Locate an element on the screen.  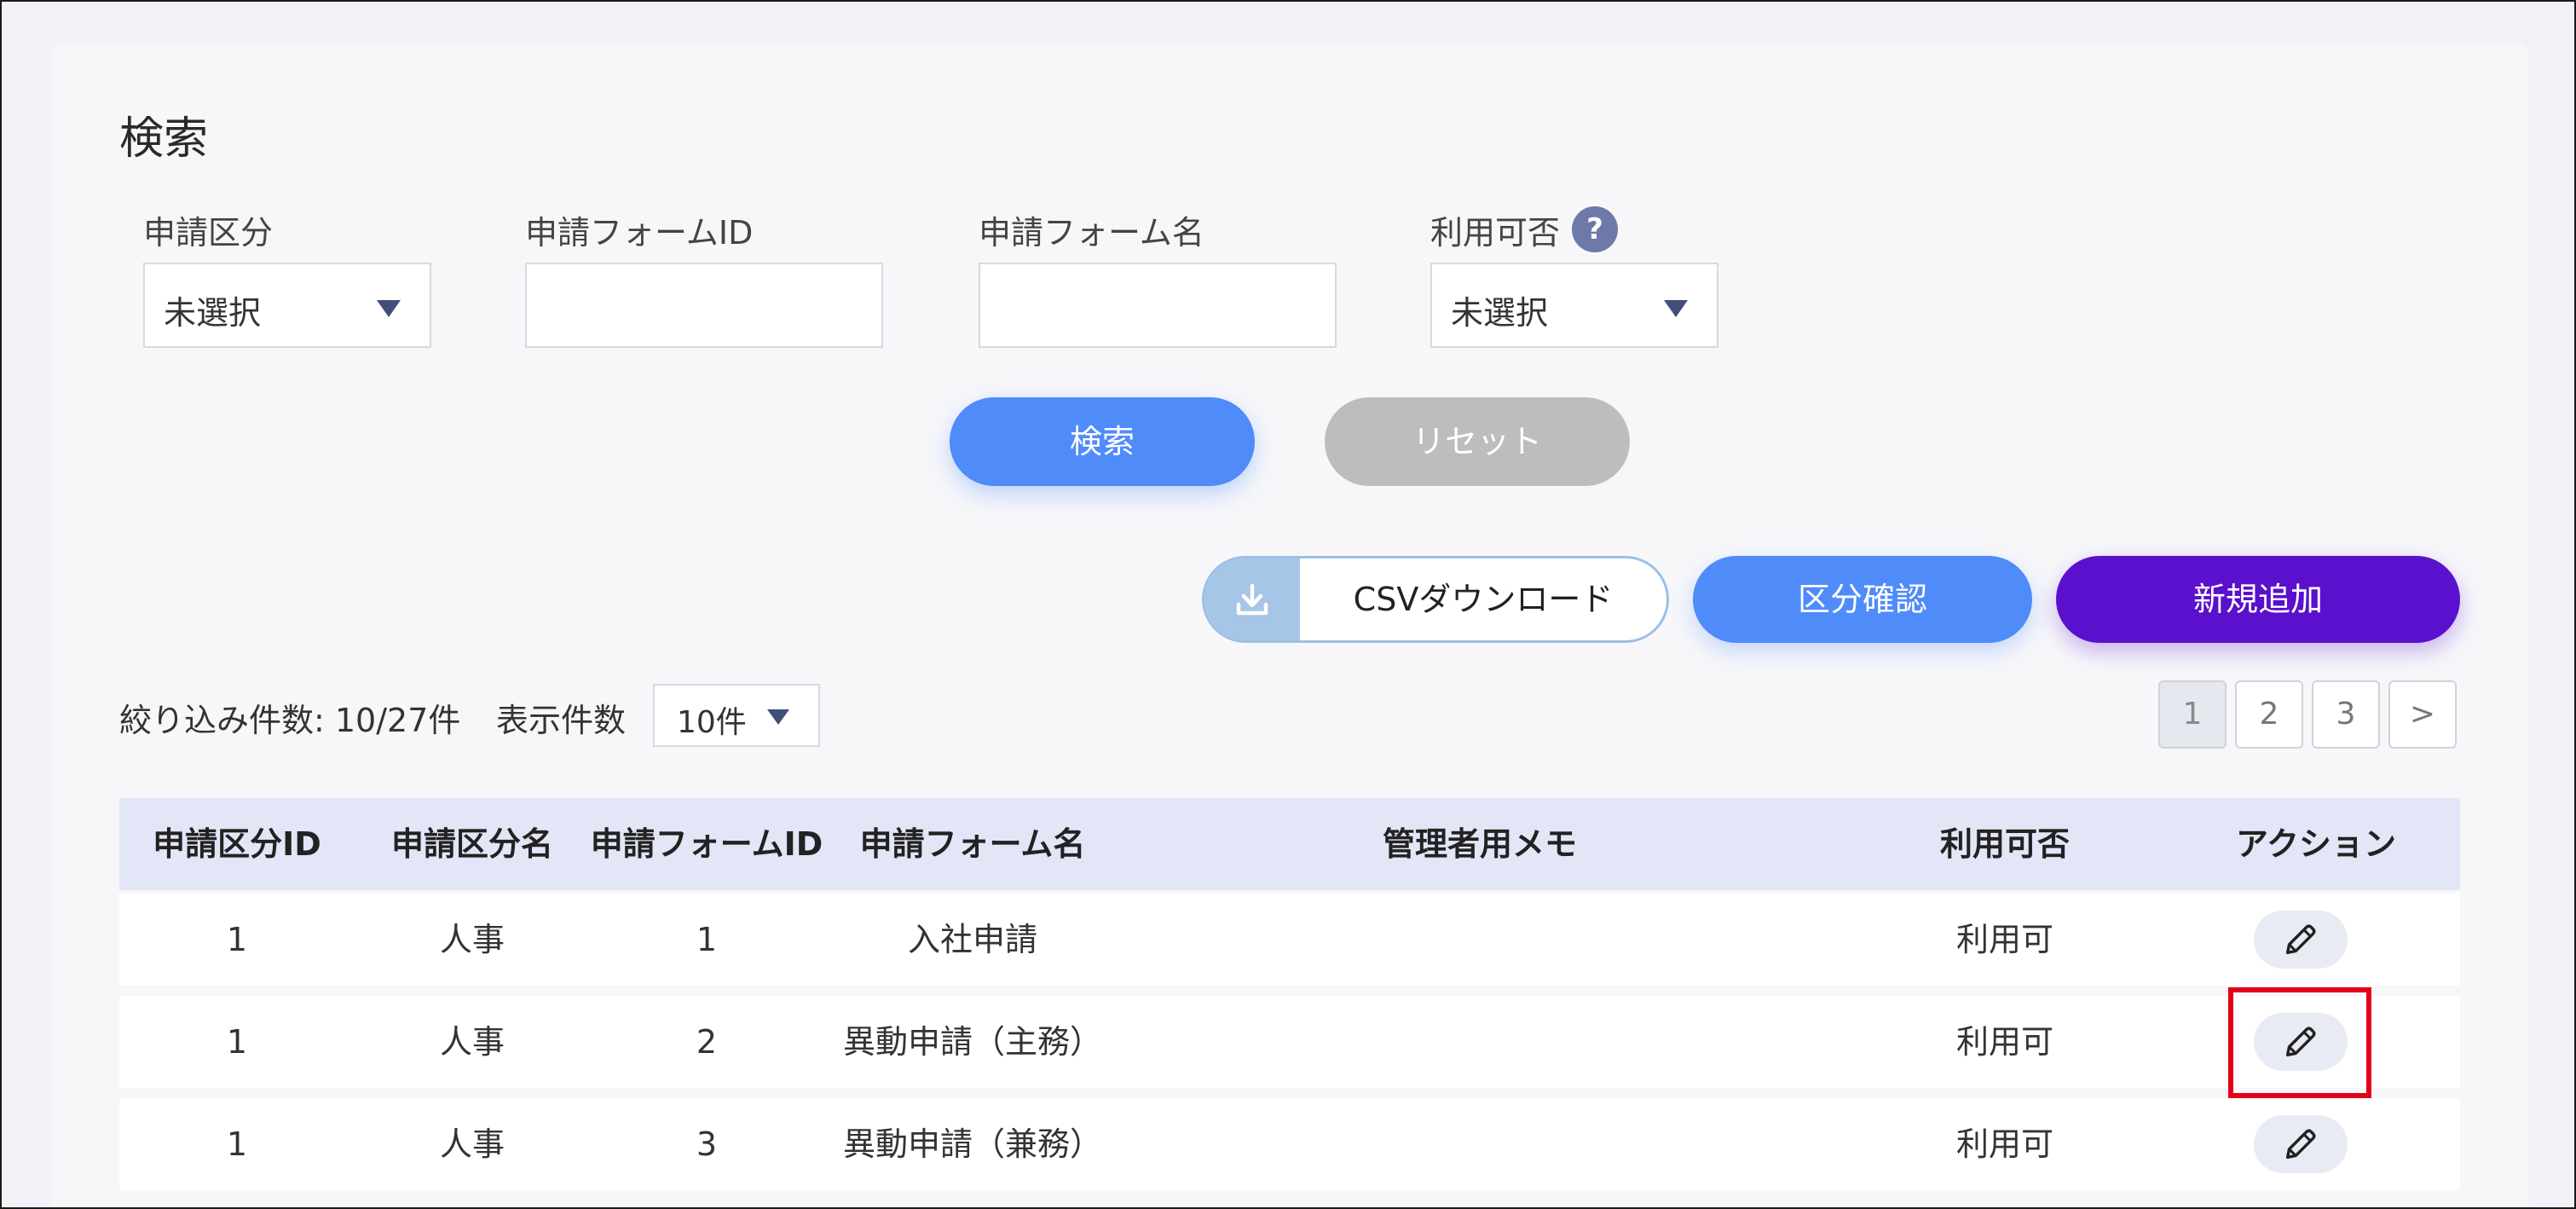
table-row: 1 人事 2 異動申請（主務） 利用可 is located at coordinates (1289, 1042).